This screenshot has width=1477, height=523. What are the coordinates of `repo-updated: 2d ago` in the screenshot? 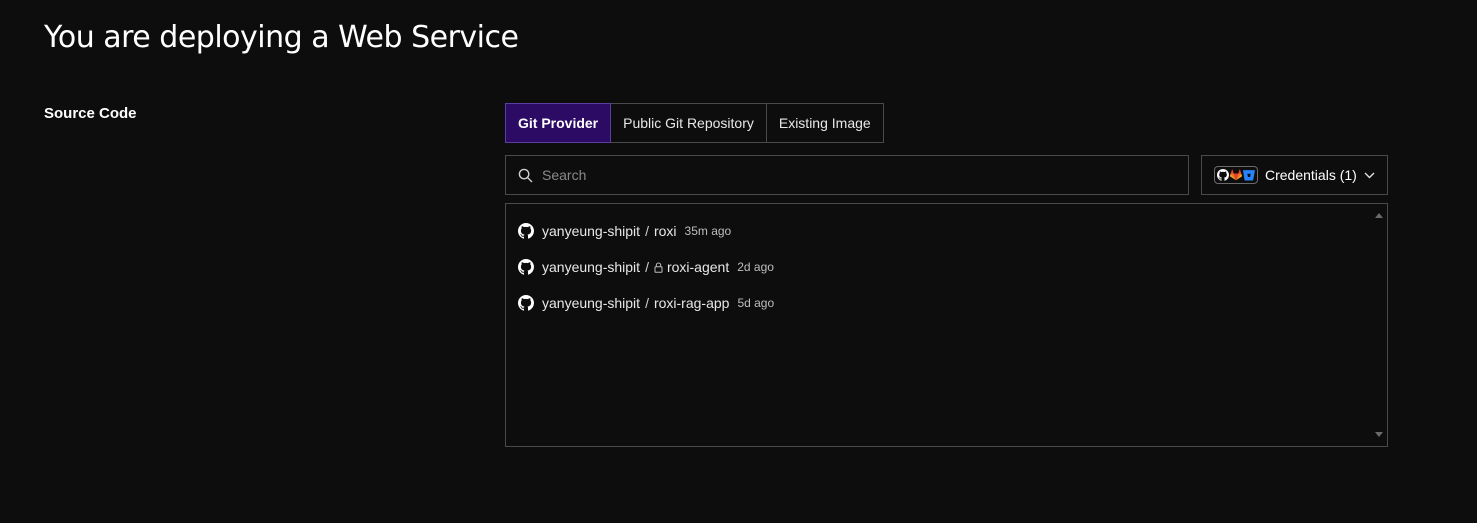 It's located at (755, 267).